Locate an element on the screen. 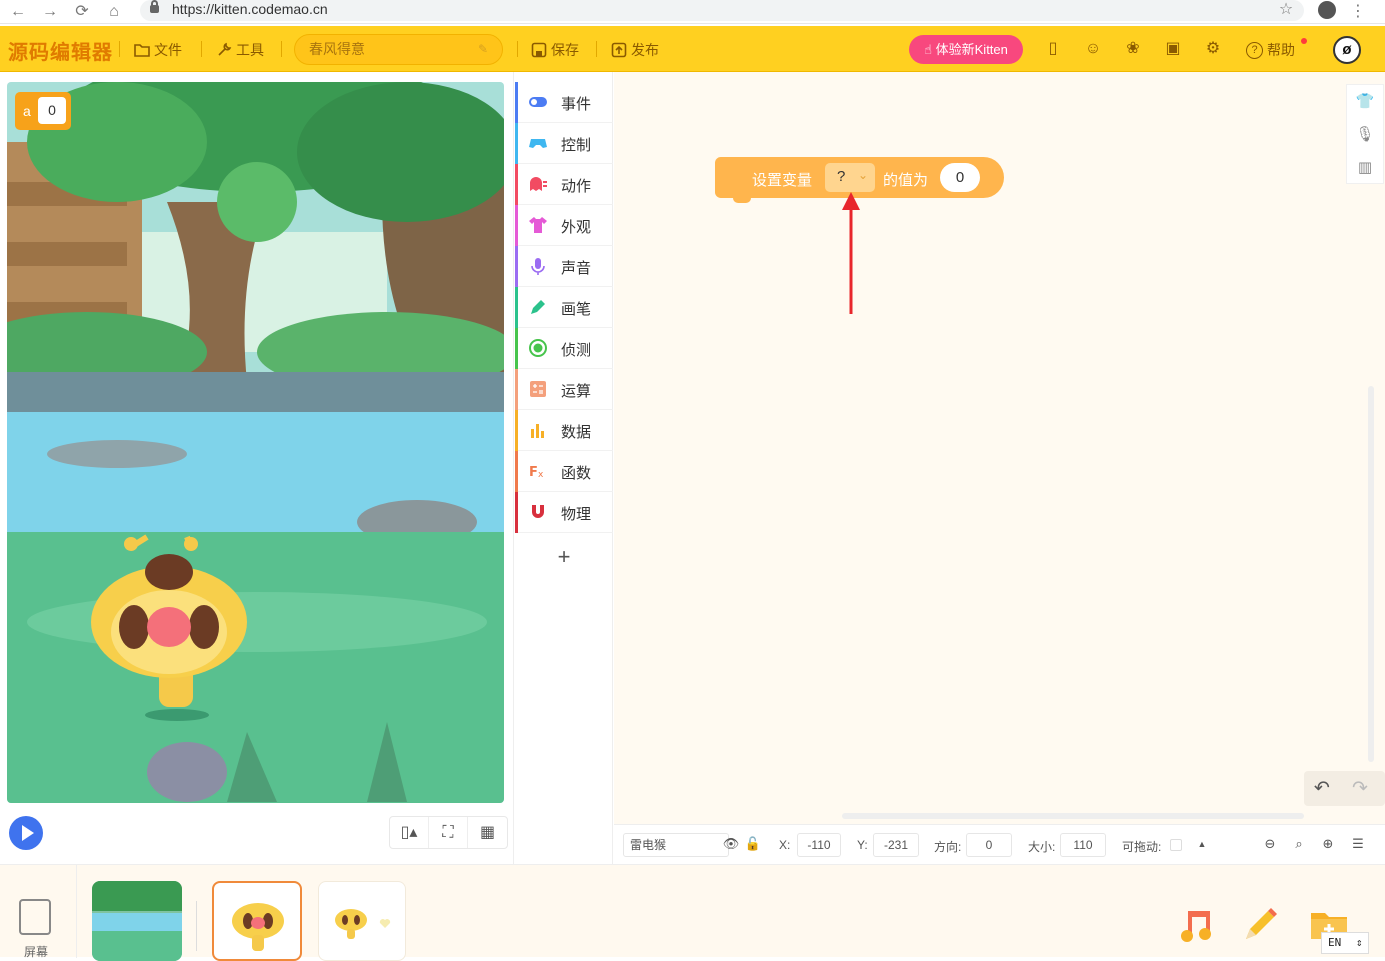 The image size is (1385, 961). browser-menu-icon: ⋮ is located at coordinates (1358, 12).